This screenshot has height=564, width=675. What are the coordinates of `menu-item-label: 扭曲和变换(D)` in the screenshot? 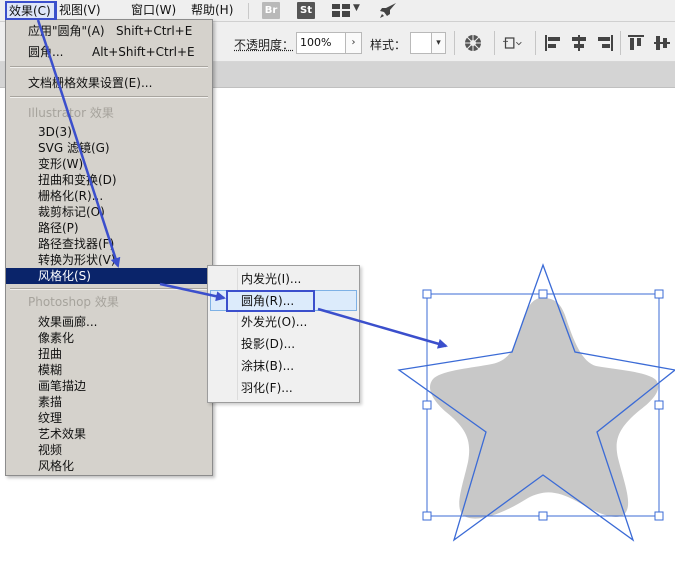 It's located at (77, 180).